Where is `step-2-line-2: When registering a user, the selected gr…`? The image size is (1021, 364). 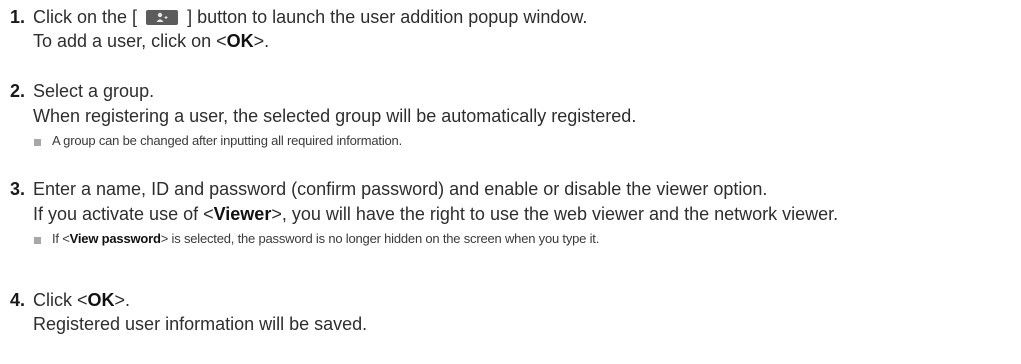 step-2-line-2: When registering a user, the selected gr… is located at coordinates (335, 116).